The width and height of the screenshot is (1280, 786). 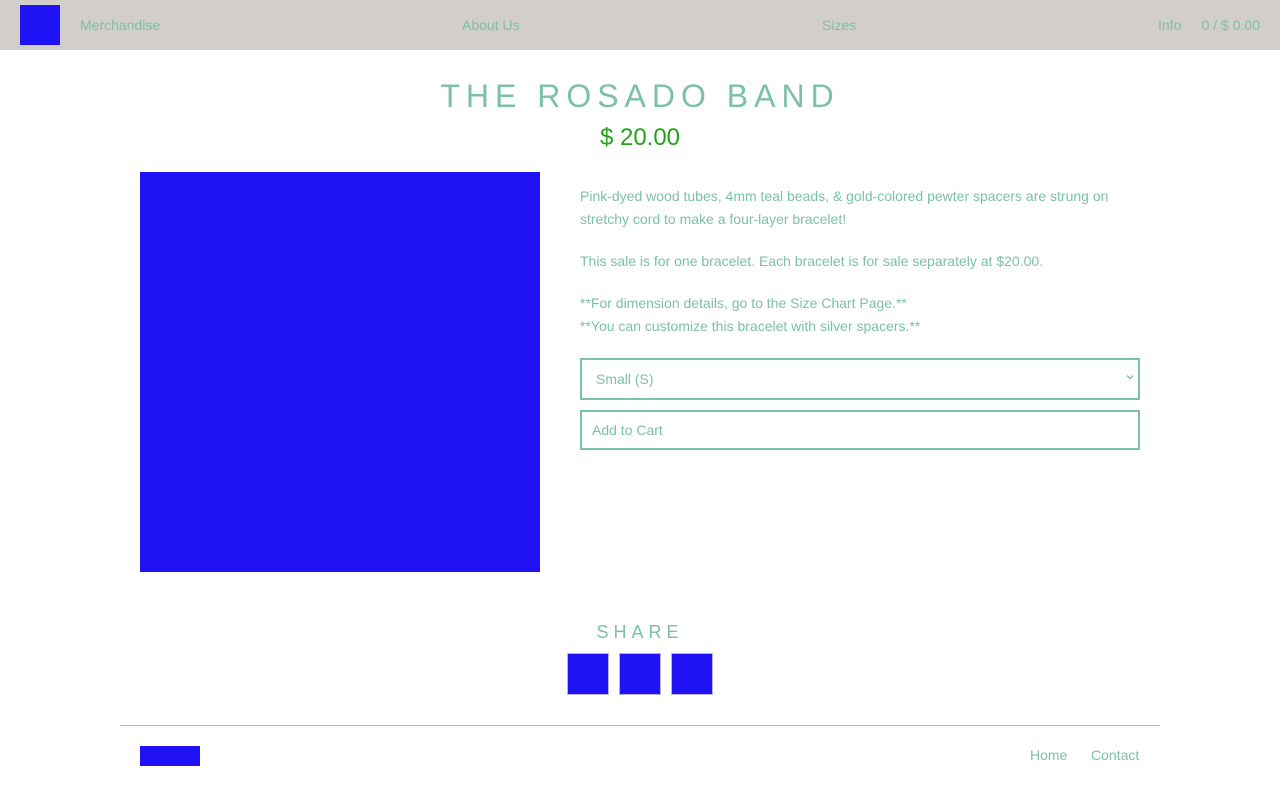 What do you see at coordinates (640, 137) in the screenshot?
I see `product-price: $ 20.00` at bounding box center [640, 137].